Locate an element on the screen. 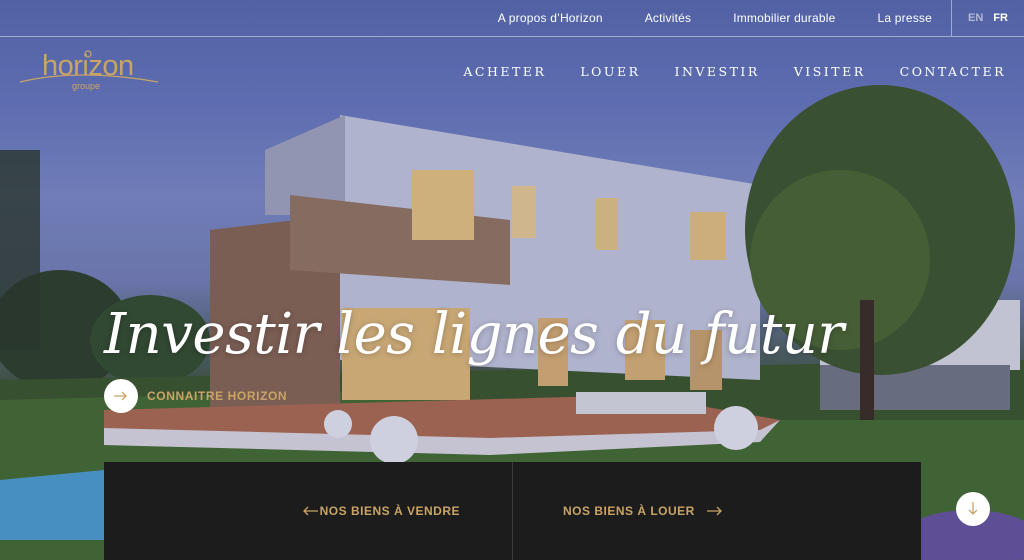  utility-link-about: A propos d’Horizon is located at coordinates (550, 18).